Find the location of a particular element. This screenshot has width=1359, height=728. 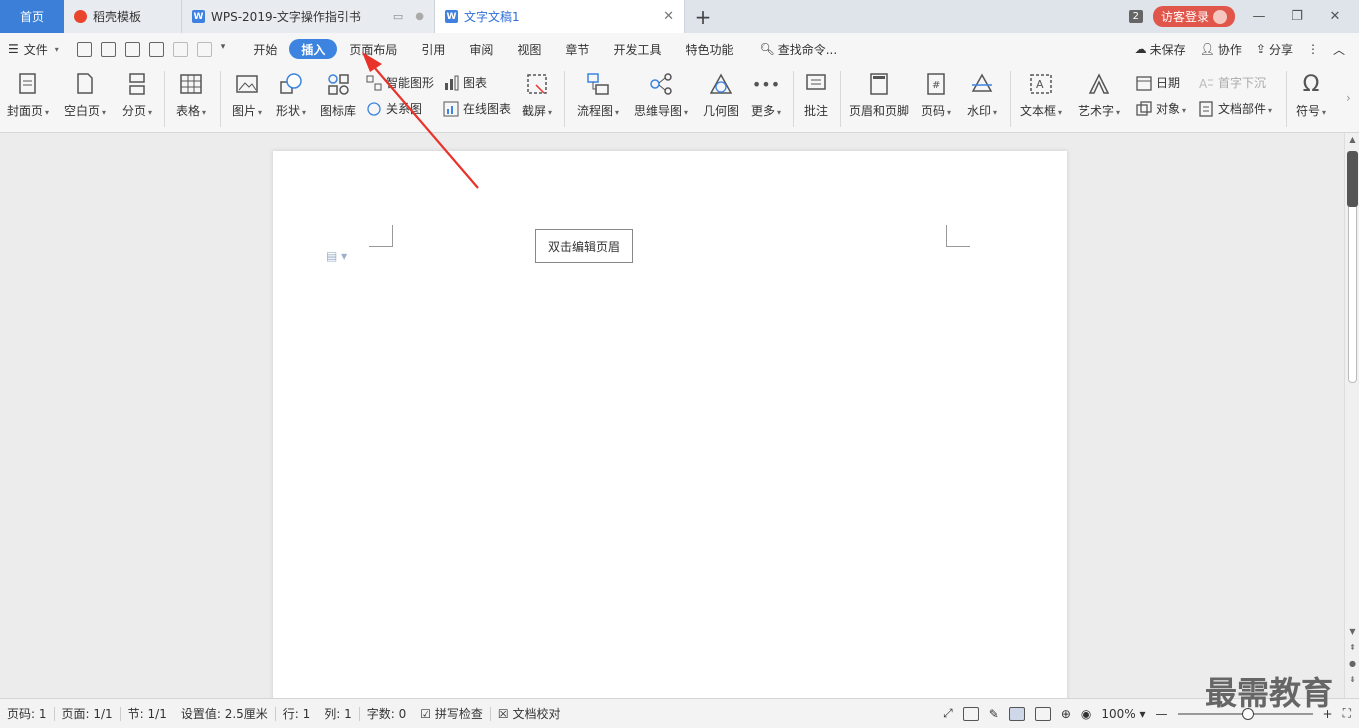

status-col: 列: 1 is located at coordinates (338, 713).